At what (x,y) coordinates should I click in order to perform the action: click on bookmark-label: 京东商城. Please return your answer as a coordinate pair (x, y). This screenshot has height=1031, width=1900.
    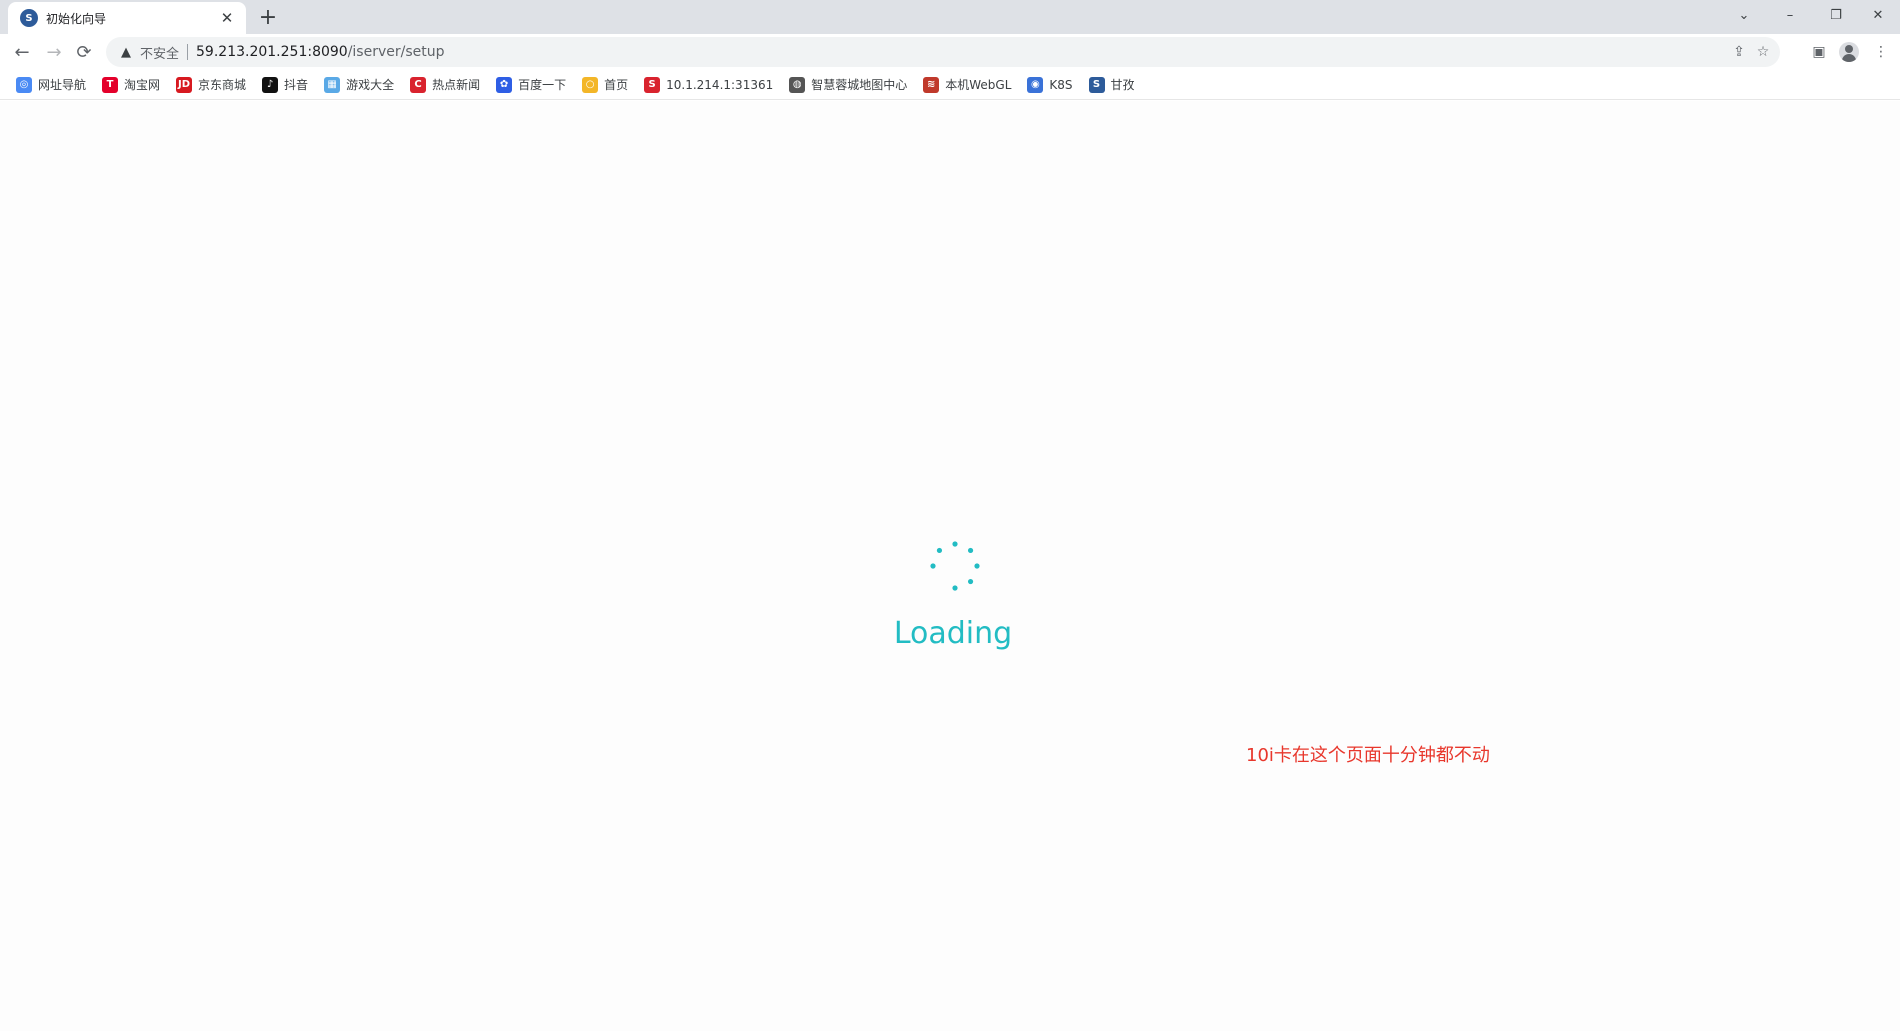
    Looking at the image, I should click on (222, 85).